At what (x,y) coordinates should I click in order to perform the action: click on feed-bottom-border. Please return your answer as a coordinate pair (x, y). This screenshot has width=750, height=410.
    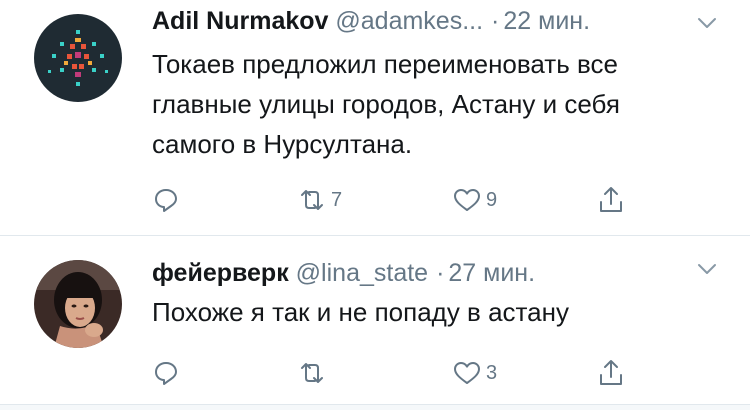
    Looking at the image, I should click on (375, 407).